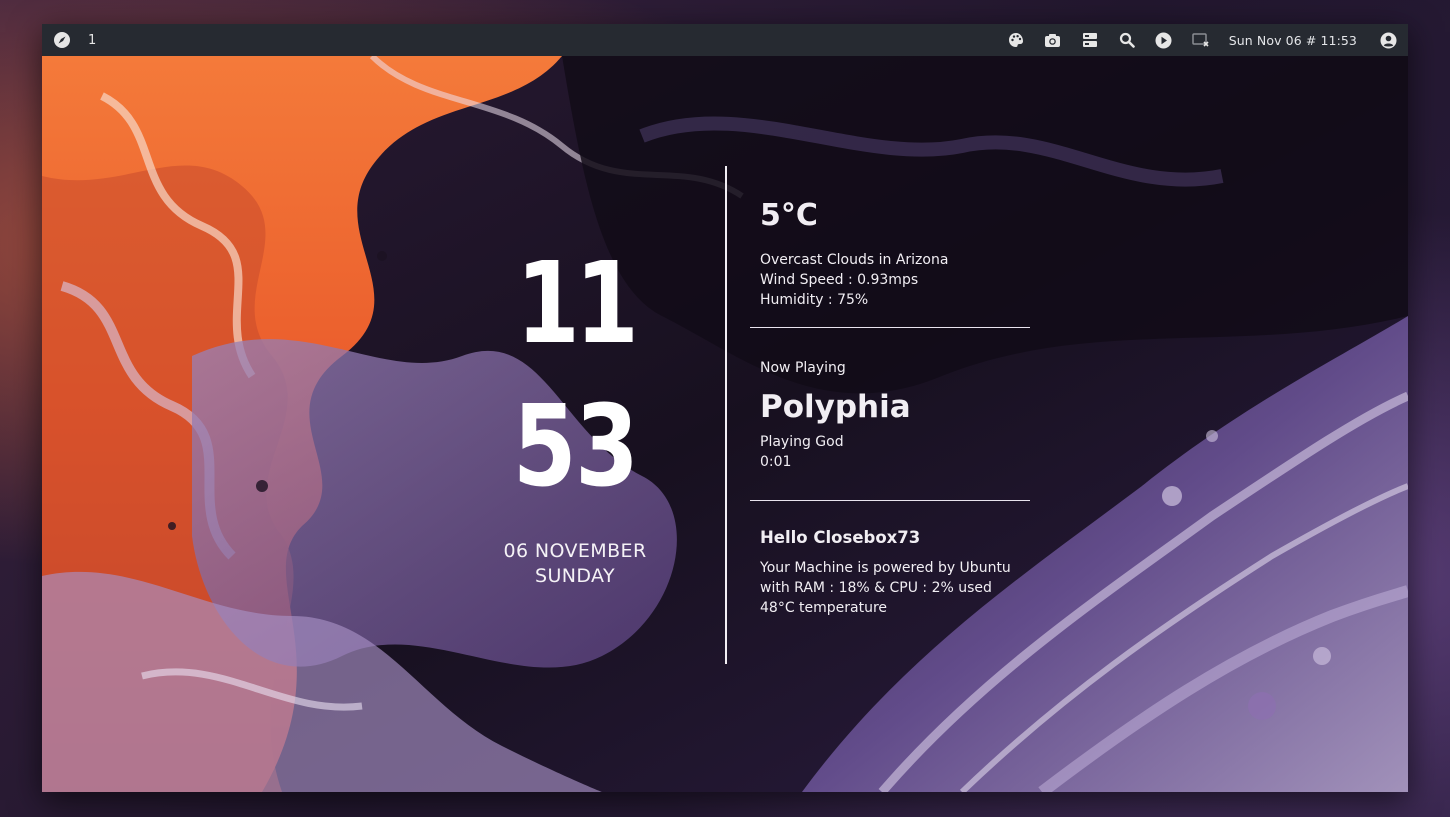 The height and width of the screenshot is (817, 1450). Describe the element at coordinates (1127, 40) in the screenshot. I see `search-icon` at that location.